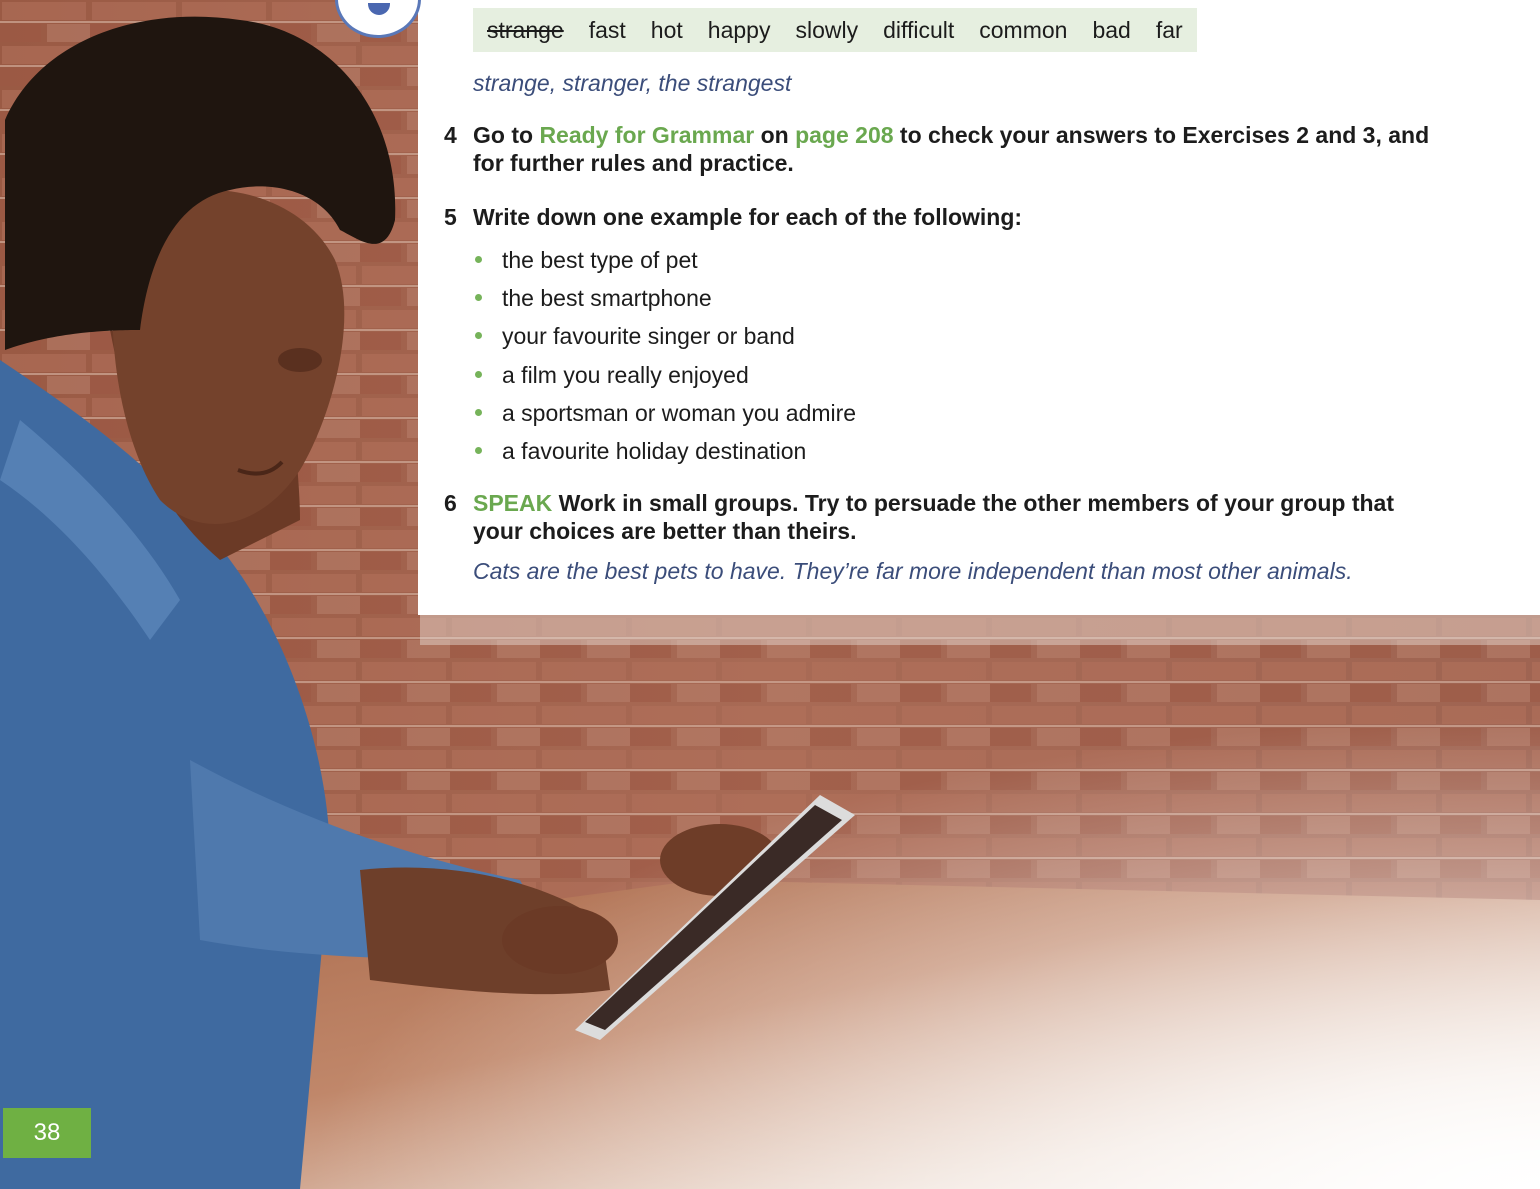  What do you see at coordinates (646, 135) in the screenshot?
I see `ready-for-grammar-link: Ready for Grammar` at bounding box center [646, 135].